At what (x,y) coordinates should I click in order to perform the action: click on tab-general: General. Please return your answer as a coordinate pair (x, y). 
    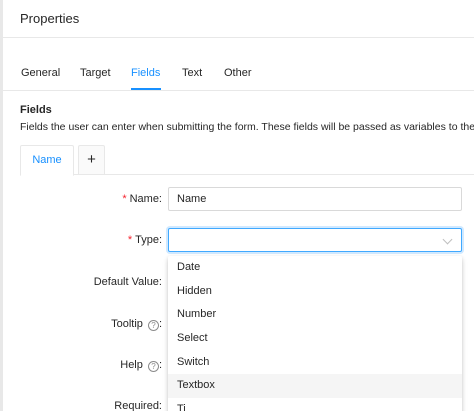
    Looking at the image, I should click on (40, 73).